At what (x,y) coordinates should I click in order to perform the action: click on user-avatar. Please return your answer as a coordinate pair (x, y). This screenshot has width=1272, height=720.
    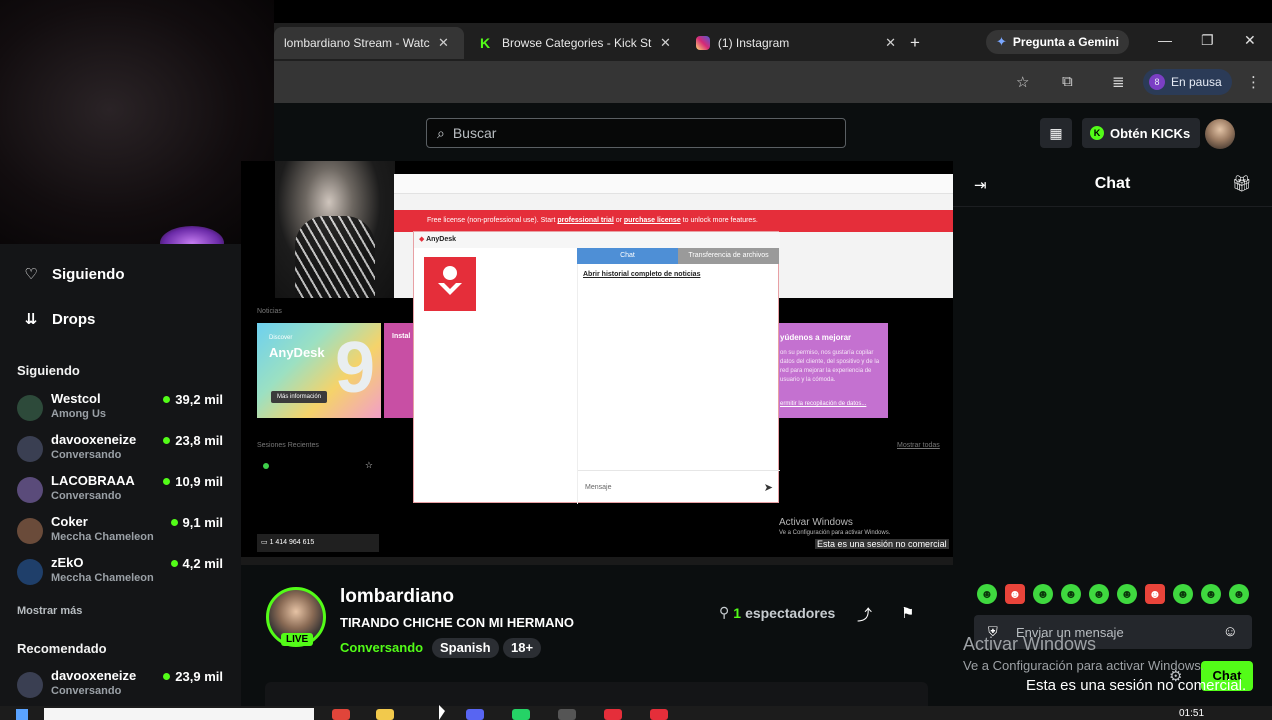
    Looking at the image, I should click on (1220, 134).